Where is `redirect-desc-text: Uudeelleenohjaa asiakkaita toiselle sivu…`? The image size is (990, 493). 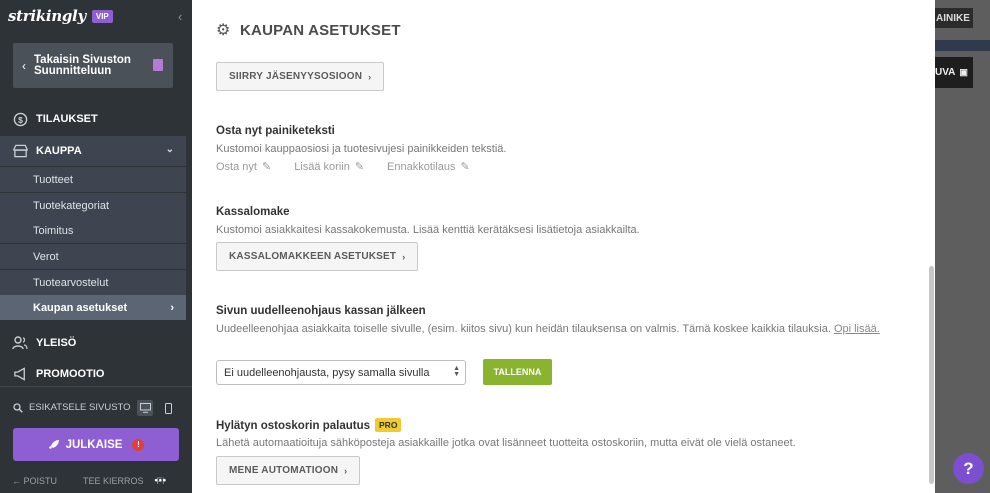 redirect-desc-text: Uudeelleenohjaa asiakkaita toiselle sivu… is located at coordinates (523, 329).